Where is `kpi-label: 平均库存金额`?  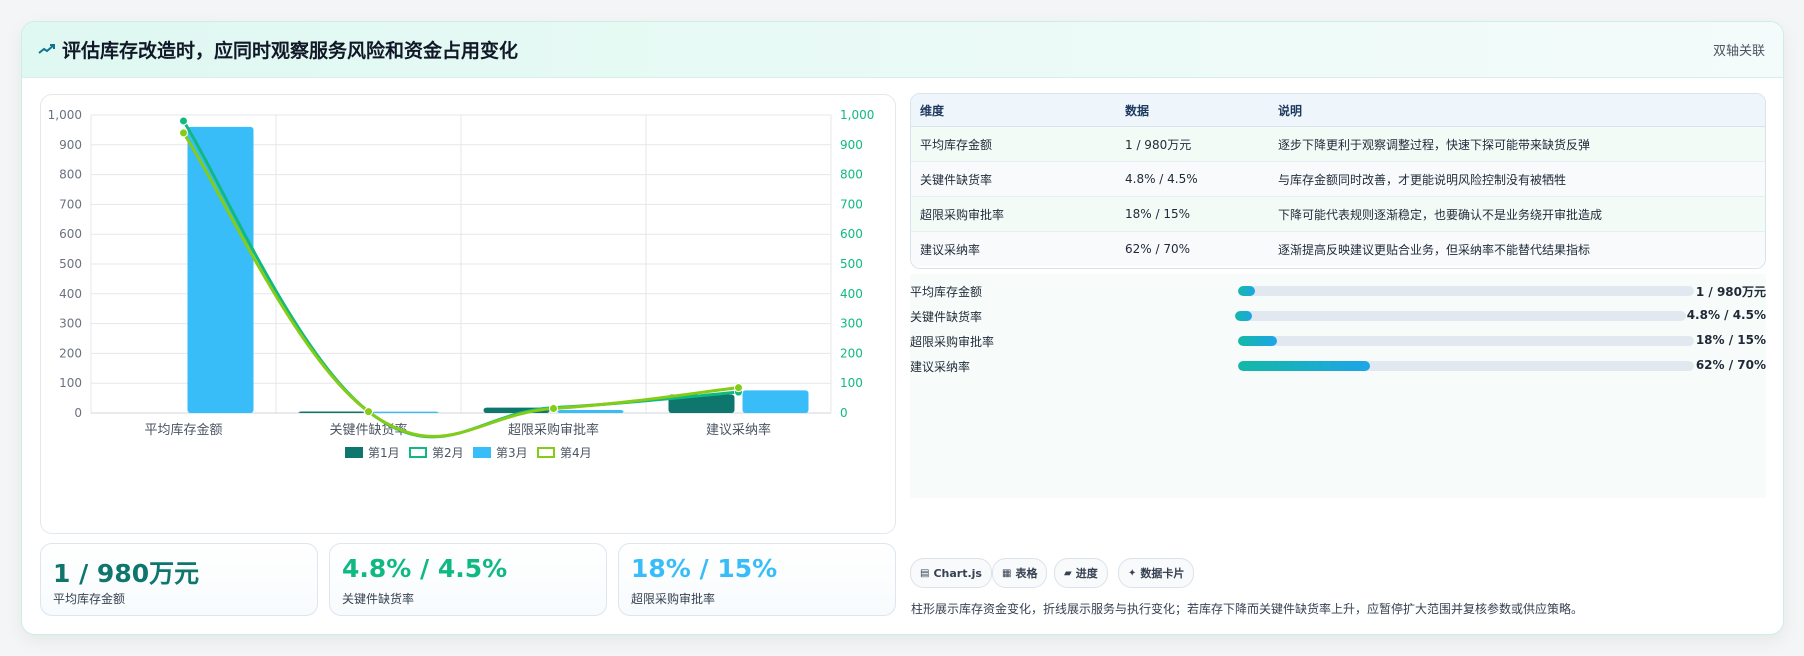
kpi-label: 平均库存金额 is located at coordinates (89, 599).